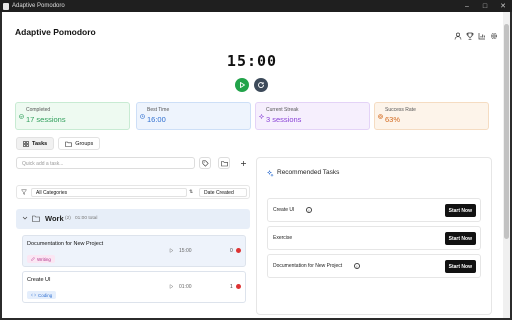 The height and width of the screenshot is (320, 512). What do you see at coordinates (252, 61) in the screenshot?
I see `timer-display: 15:00` at bounding box center [252, 61].